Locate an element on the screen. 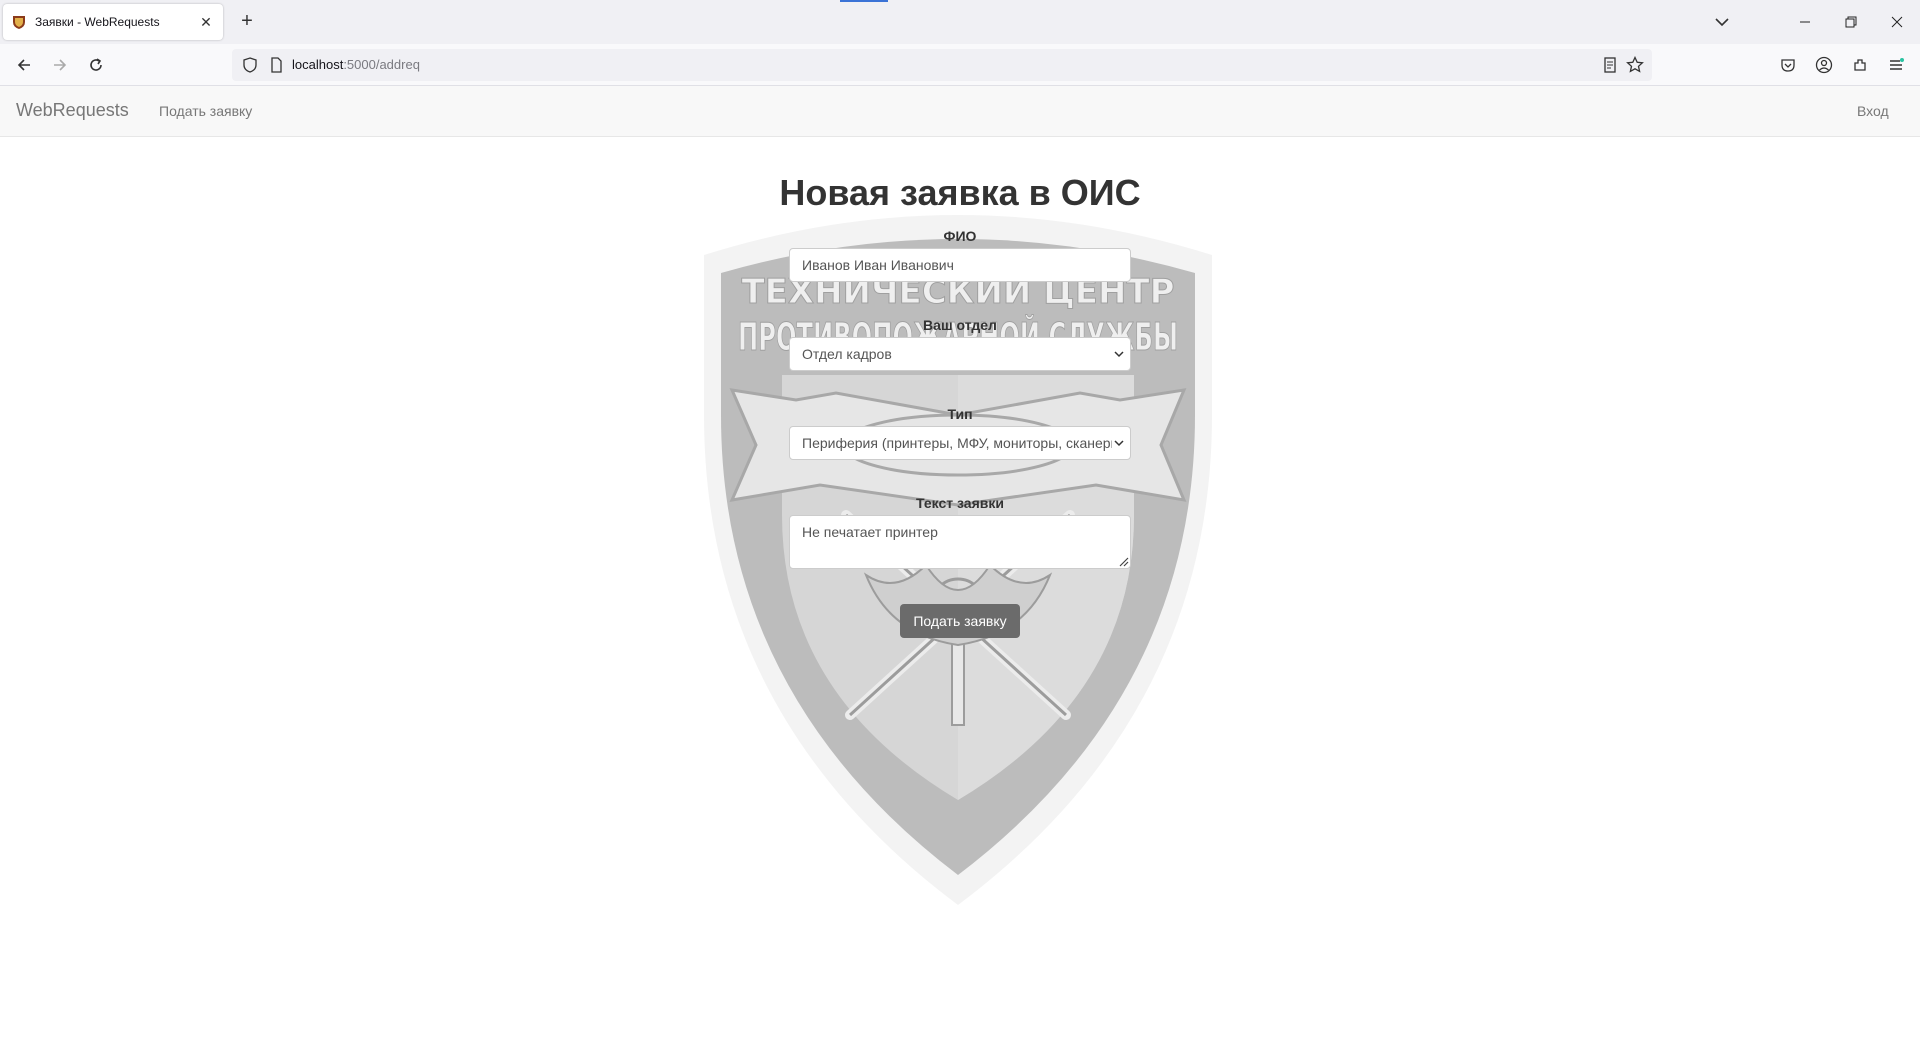 The width and height of the screenshot is (1920, 1040). url-text: localhost:5000/addreq is located at coordinates (356, 64).